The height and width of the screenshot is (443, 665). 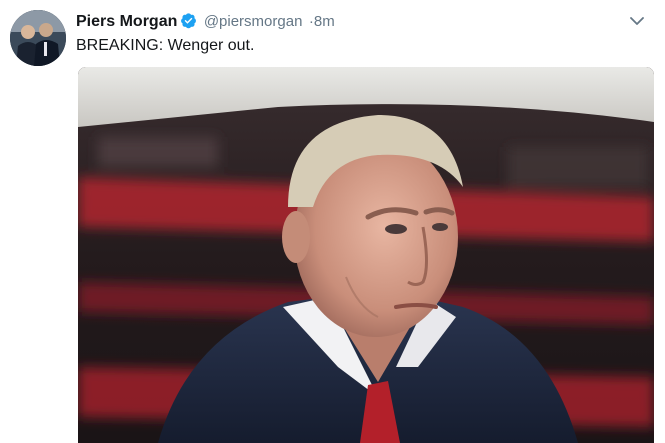 I want to click on profile-photo, so click(x=38, y=38).